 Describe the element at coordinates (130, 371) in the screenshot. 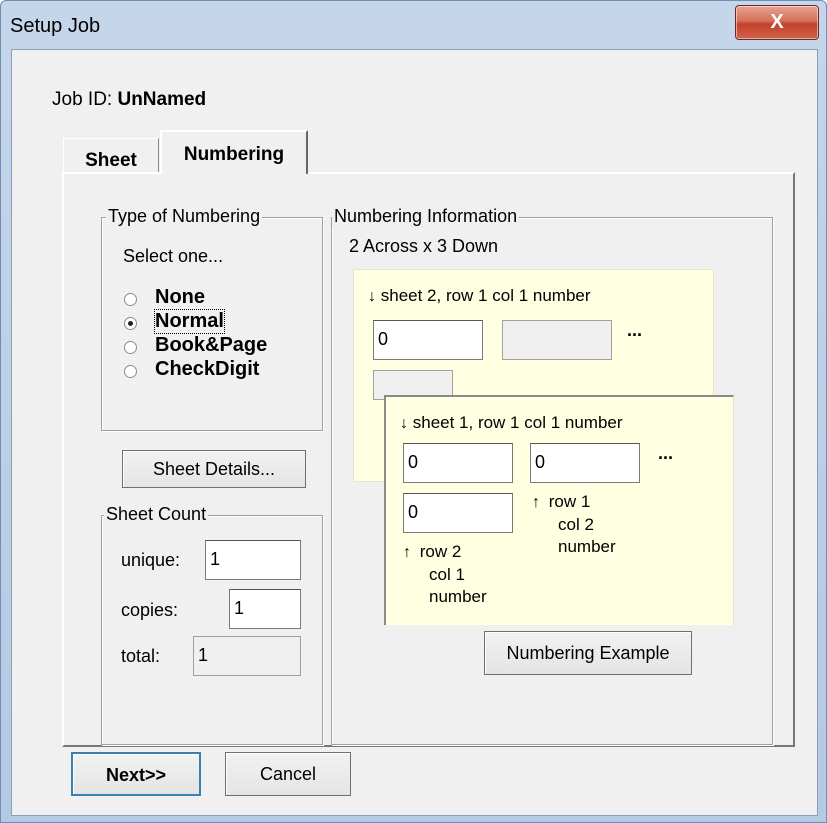

I see `radio-checkdigit-circle` at that location.